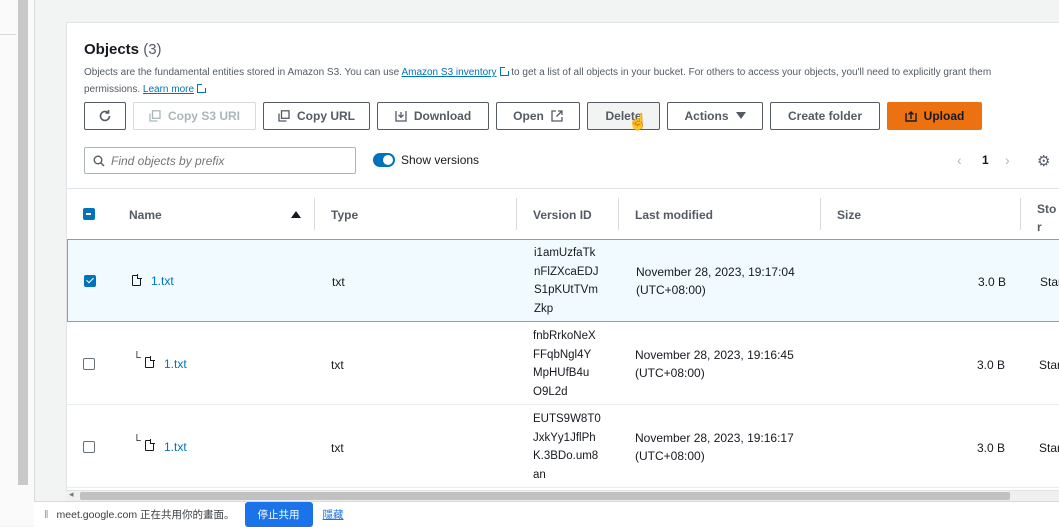 The width and height of the screenshot is (1059, 527). I want to click on stop-sharing-button: 停止共用, so click(278, 514).